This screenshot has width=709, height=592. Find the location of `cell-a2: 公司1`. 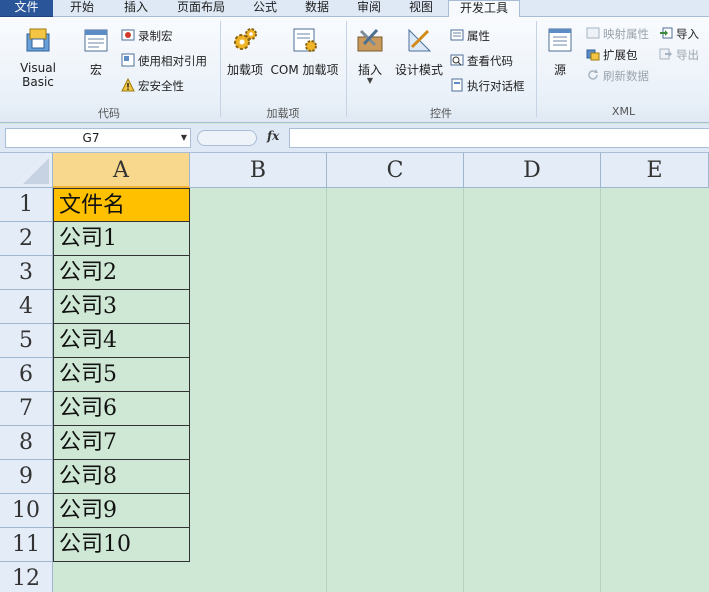

cell-a2: 公司1 is located at coordinates (121, 239).